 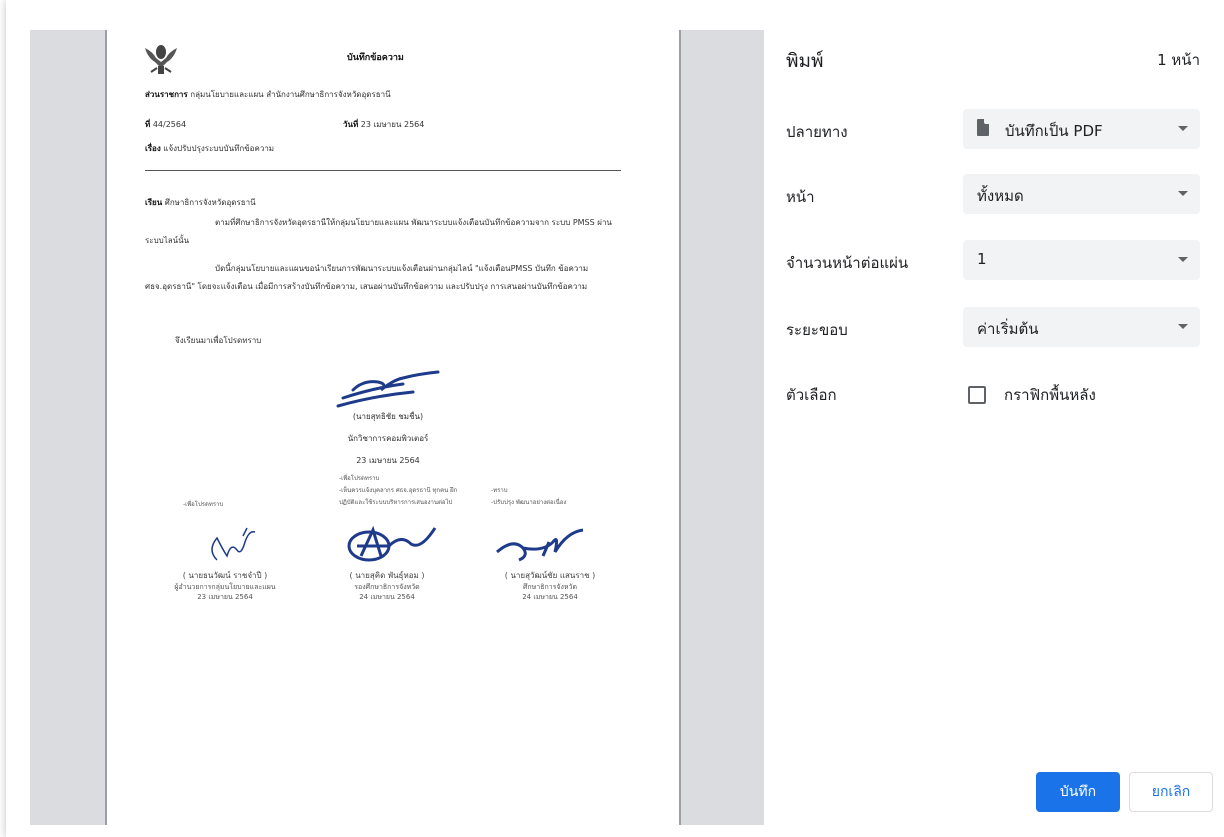 I want to click on margins-label: ระยะขอบ, so click(x=817, y=330).